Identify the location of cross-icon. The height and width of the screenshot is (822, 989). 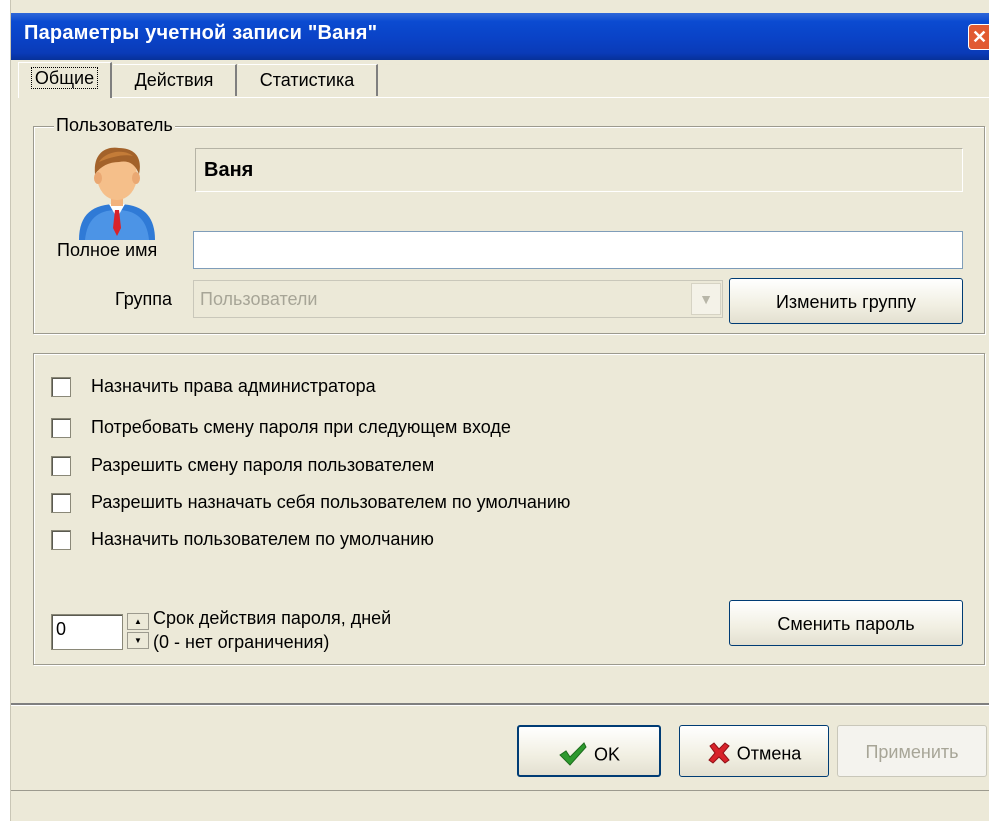
(718, 753).